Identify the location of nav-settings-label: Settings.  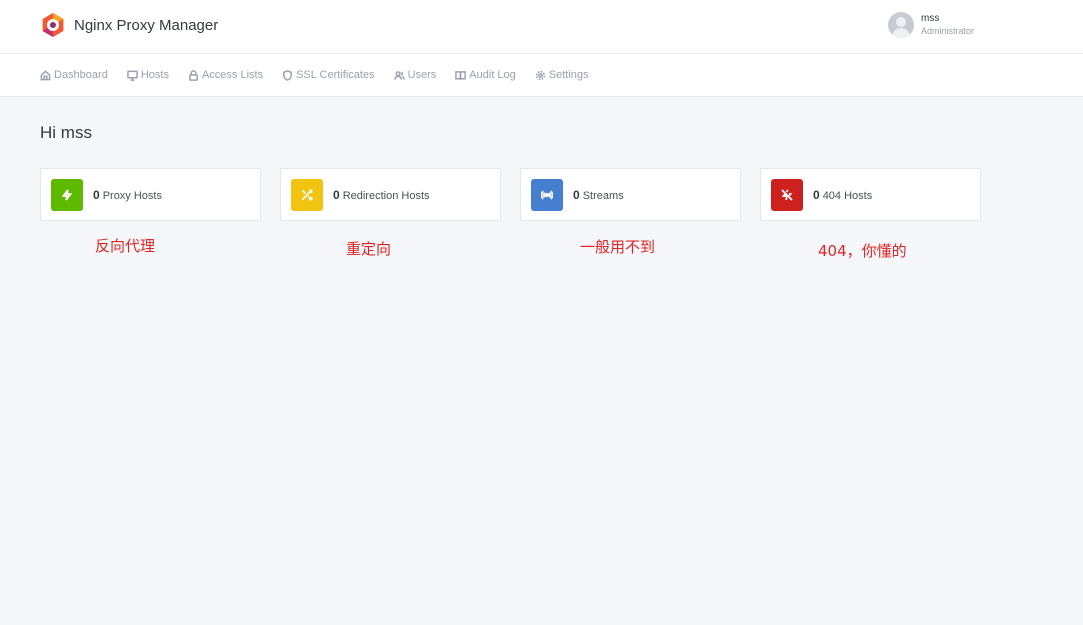
(568, 75).